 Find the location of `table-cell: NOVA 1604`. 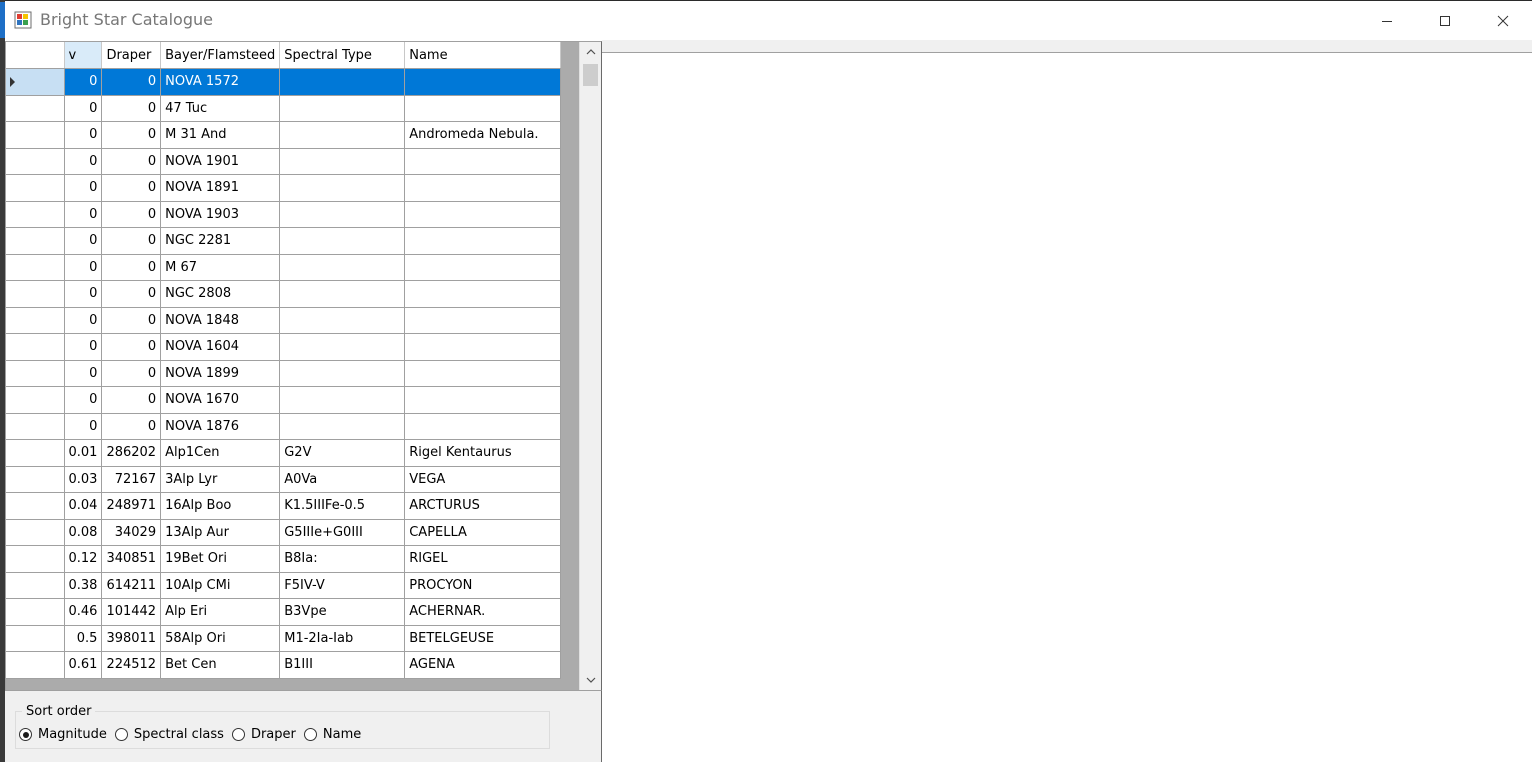

table-cell: NOVA 1604 is located at coordinates (220, 347).